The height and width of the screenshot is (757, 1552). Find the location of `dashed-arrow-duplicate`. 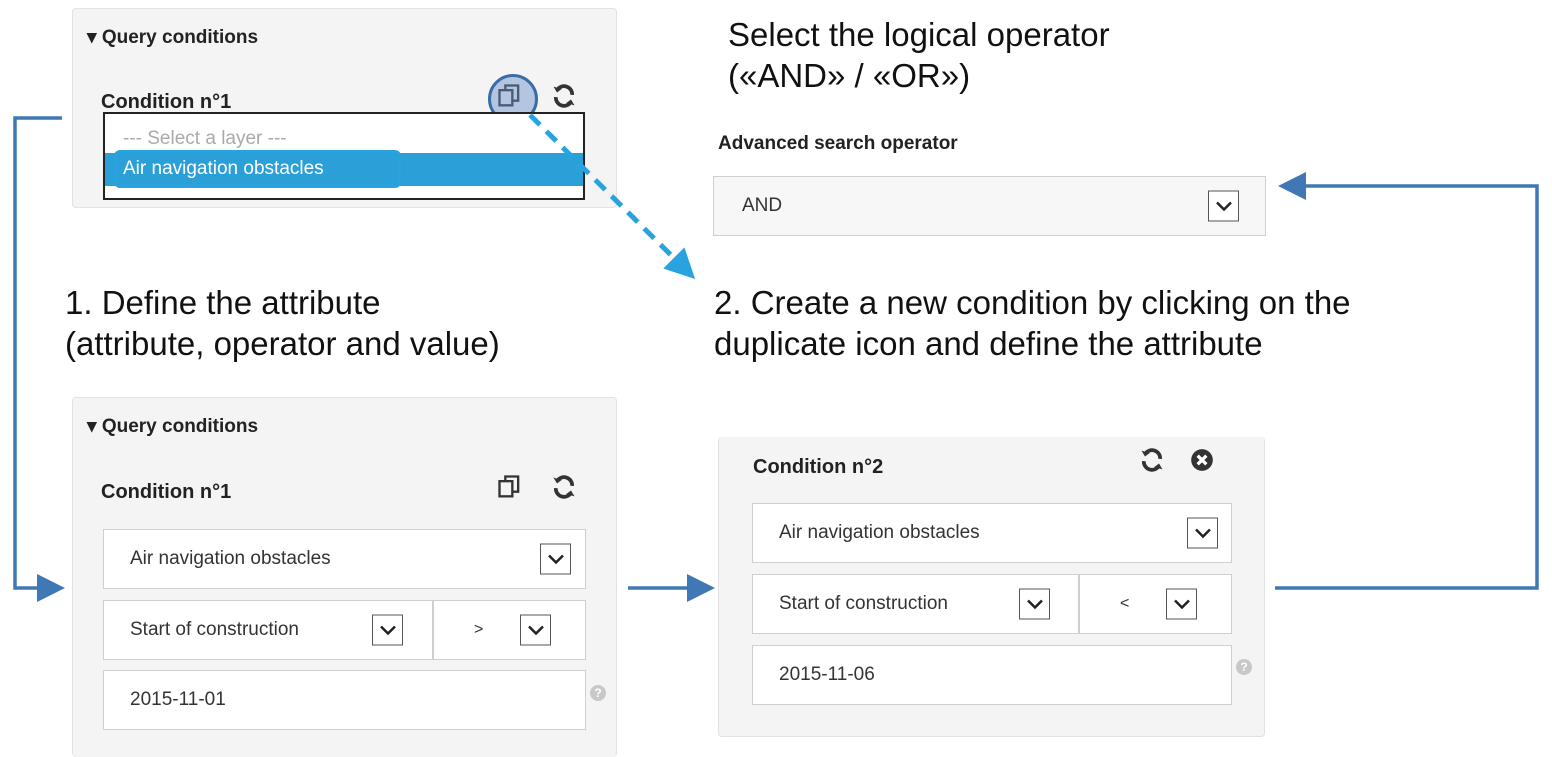

dashed-arrow-duplicate is located at coordinates (612, 196).